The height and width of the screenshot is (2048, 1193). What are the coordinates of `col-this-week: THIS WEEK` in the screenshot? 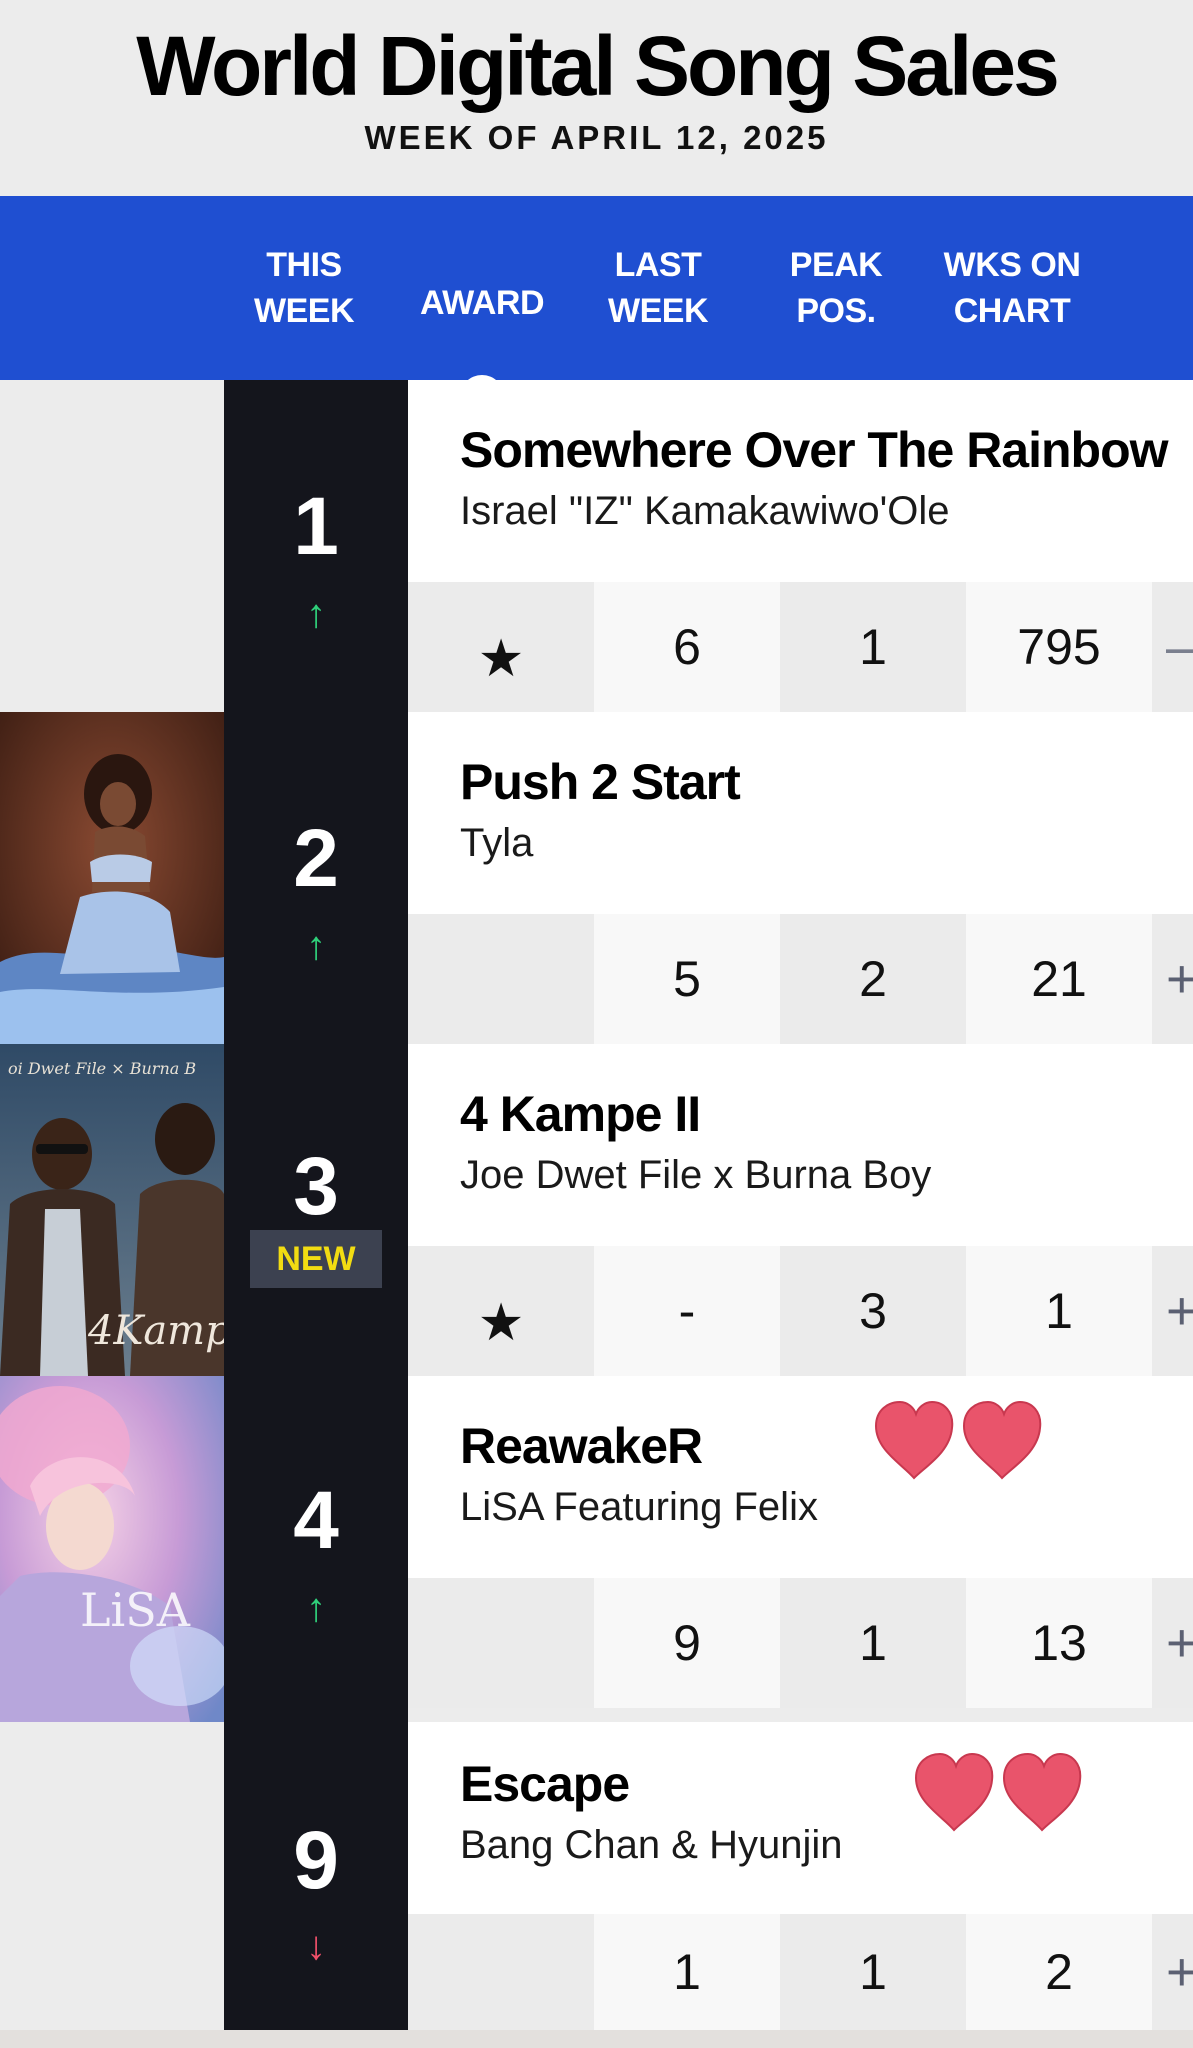 It's located at (304, 288).